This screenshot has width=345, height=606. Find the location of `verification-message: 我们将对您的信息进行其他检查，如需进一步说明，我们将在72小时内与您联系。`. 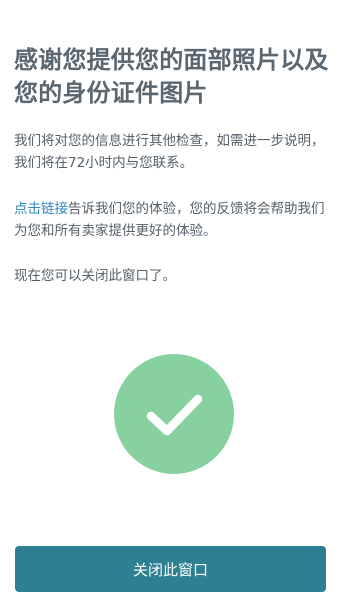

verification-message: 我们将对您的信息进行其他检查，如需进一步说明，我们将在72小时内与您联系。 is located at coordinates (169, 152).